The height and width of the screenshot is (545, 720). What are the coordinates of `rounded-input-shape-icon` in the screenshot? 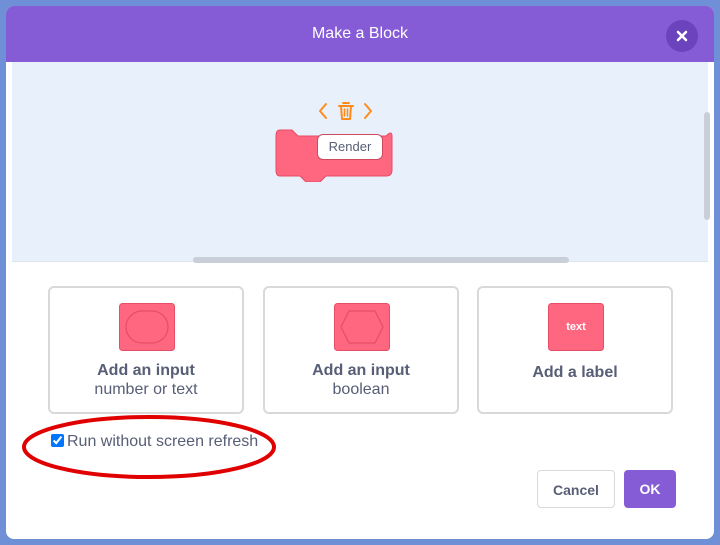 It's located at (147, 327).